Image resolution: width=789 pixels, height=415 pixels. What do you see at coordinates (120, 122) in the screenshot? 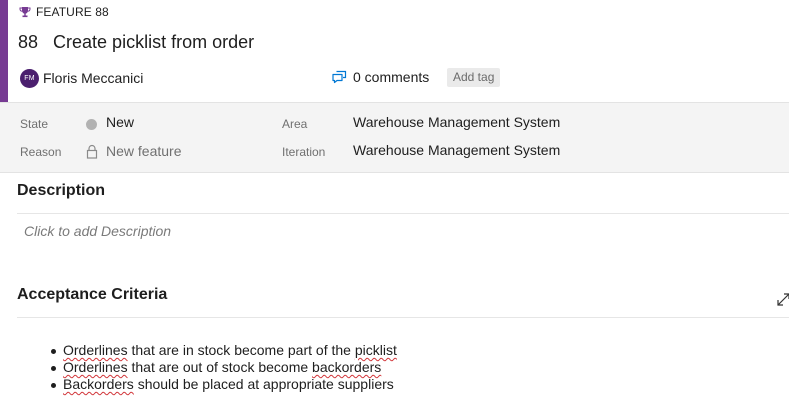
I see `state-dropdown: New` at bounding box center [120, 122].